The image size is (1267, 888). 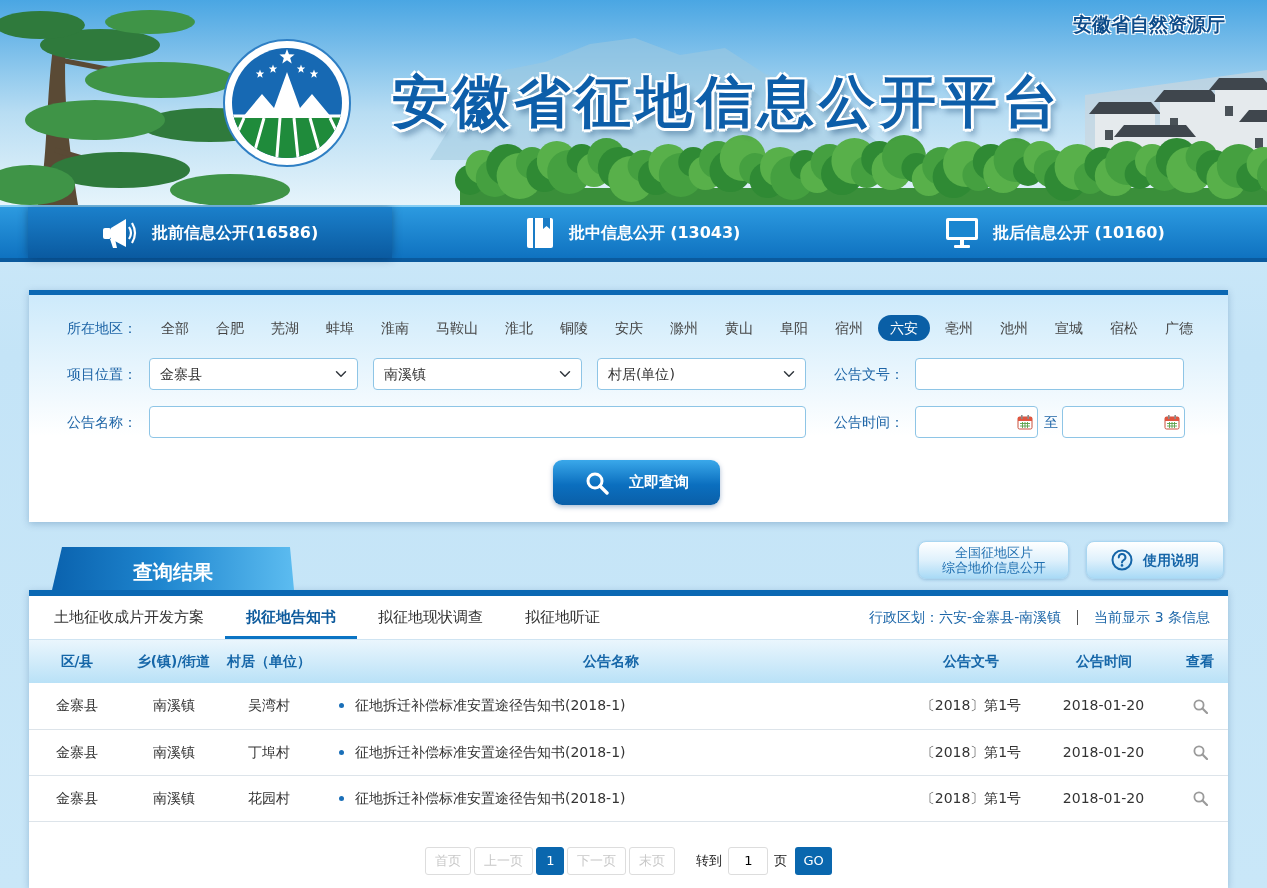 I want to click on nav-tab: 批前信息公开(16586), so click(x=210, y=232).